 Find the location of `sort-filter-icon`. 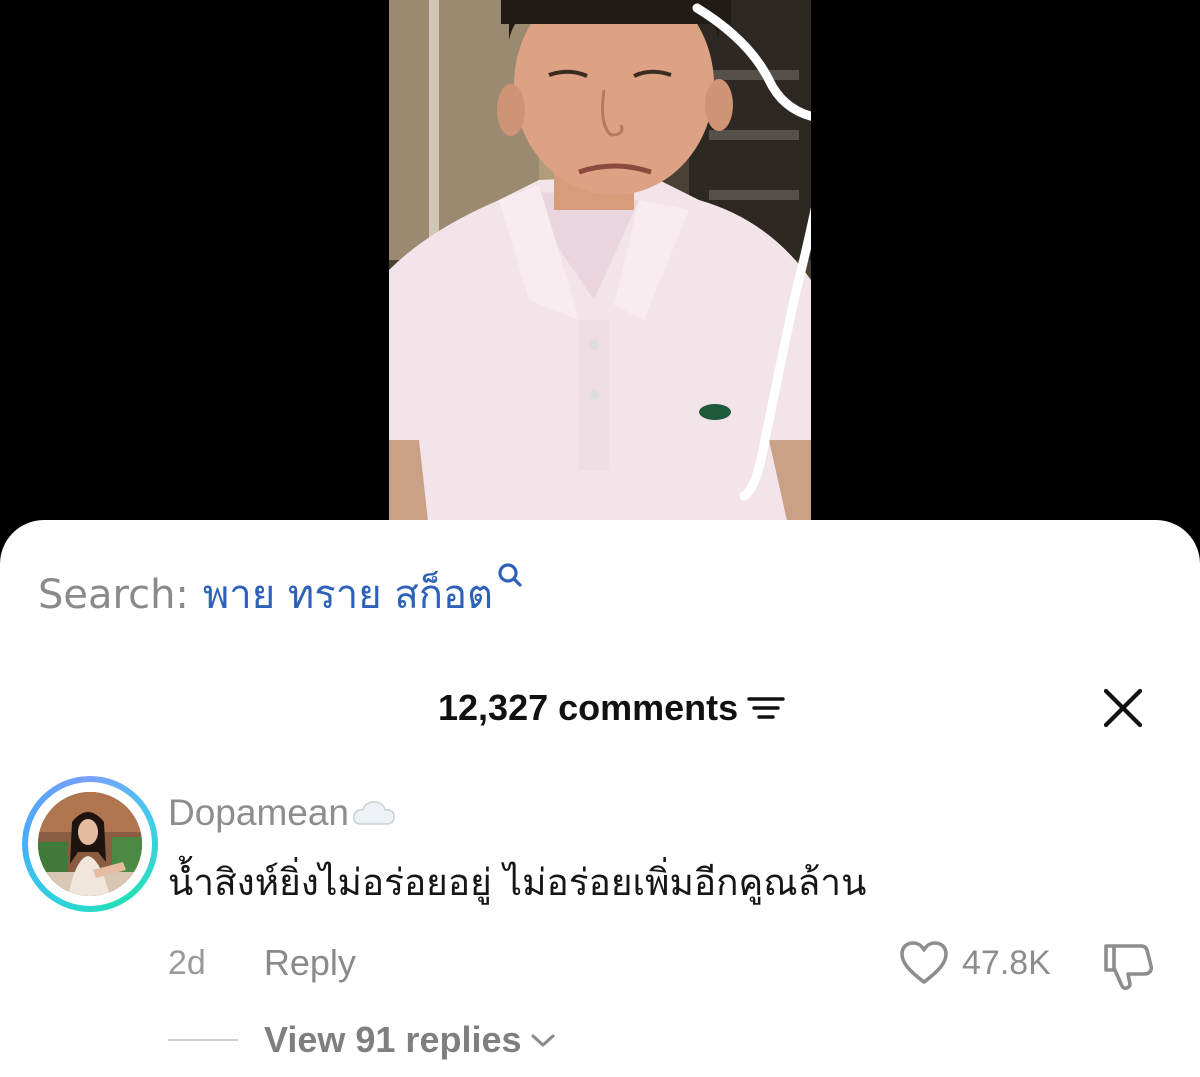

sort-filter-icon is located at coordinates (766, 708).